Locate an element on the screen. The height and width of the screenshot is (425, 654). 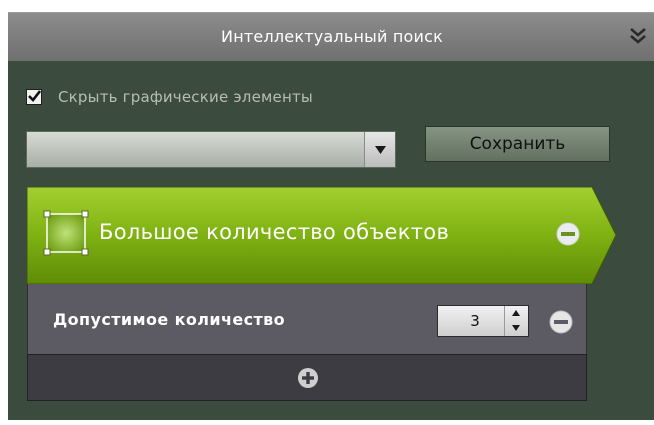
plus-circle-icon is located at coordinates (308, 378).